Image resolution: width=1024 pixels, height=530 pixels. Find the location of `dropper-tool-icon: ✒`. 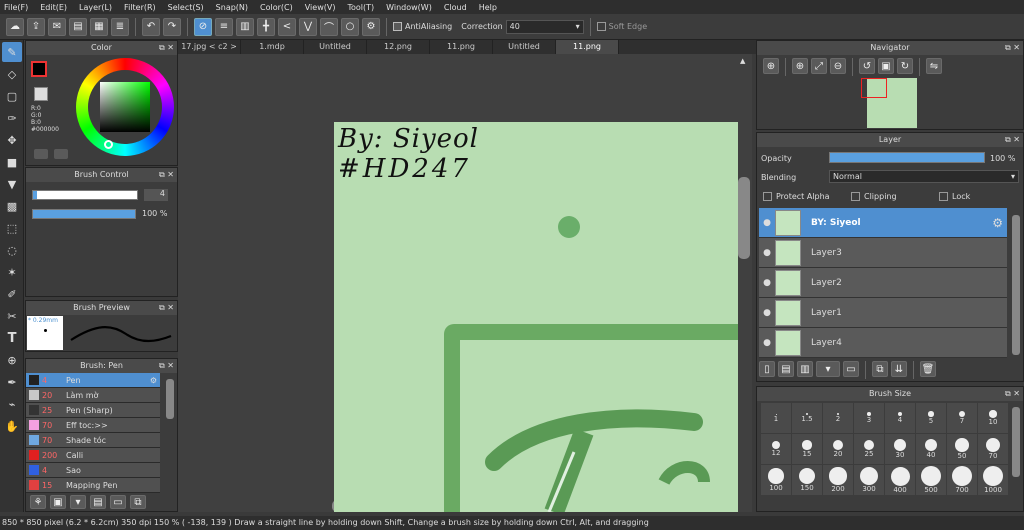

dropper-tool-icon: ✒ is located at coordinates (12, 382).